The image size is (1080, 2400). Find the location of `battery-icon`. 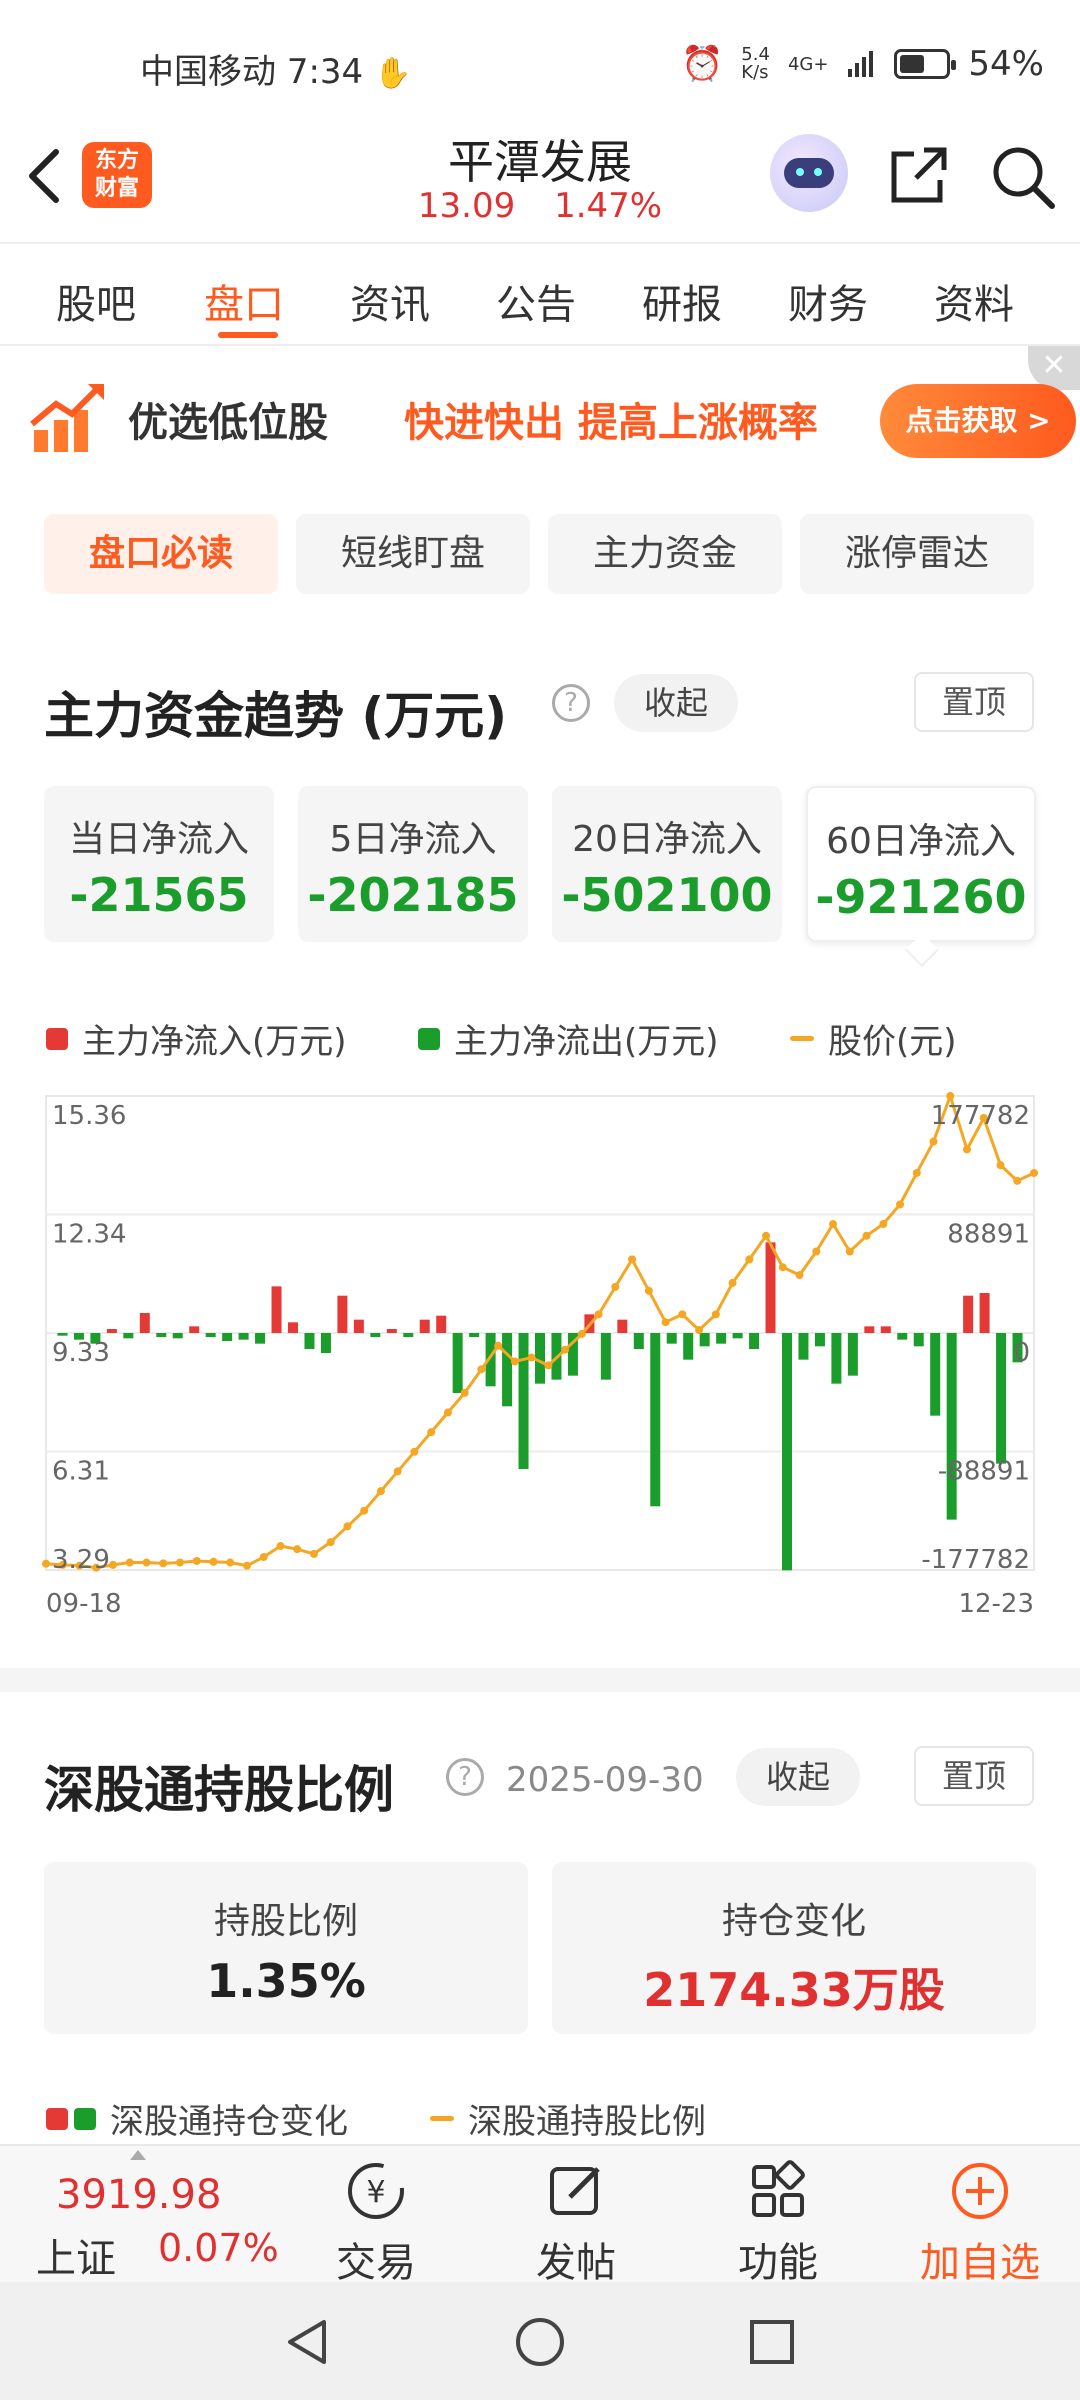

battery-icon is located at coordinates (925, 64).